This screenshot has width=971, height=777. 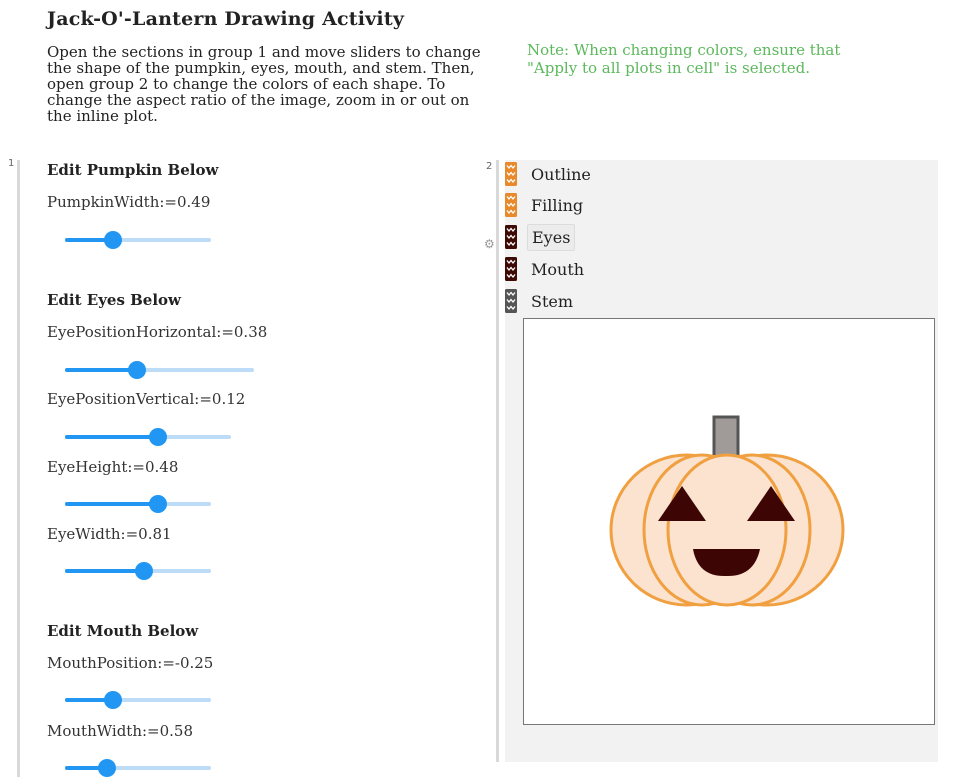 I want to click on jack-o-lantern-drawing, so click(x=727, y=511).